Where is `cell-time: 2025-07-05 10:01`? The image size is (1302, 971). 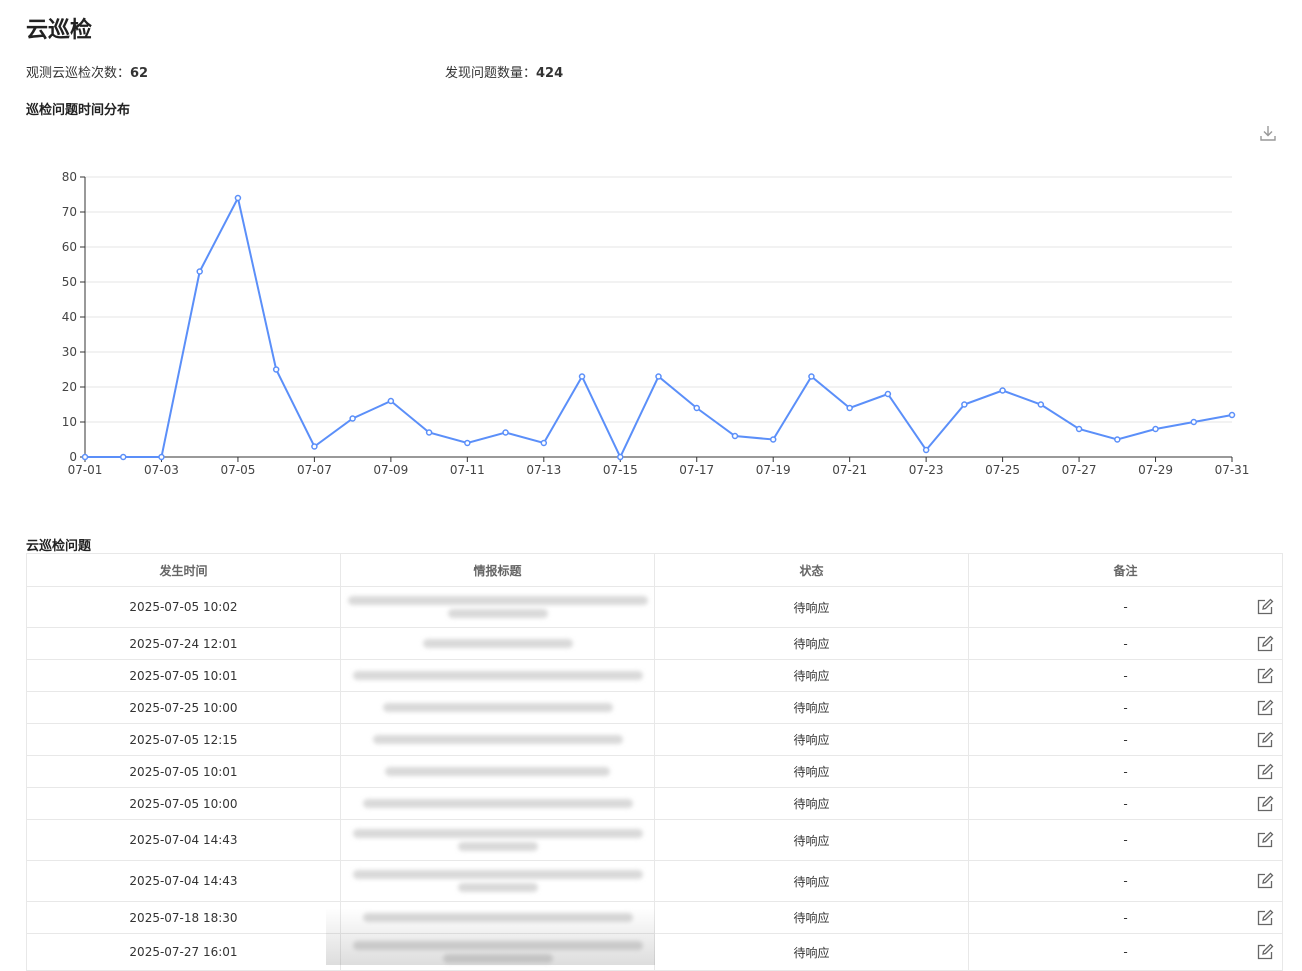 cell-time: 2025-07-05 10:01 is located at coordinates (183, 675).